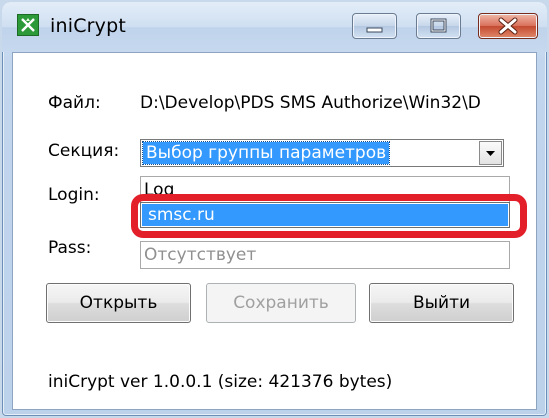  I want to click on dropdown-toggle-button, so click(490, 153).